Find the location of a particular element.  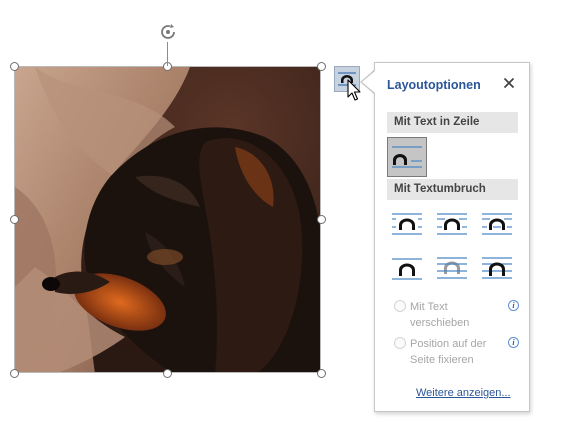

rotate-icon is located at coordinates (168, 32).